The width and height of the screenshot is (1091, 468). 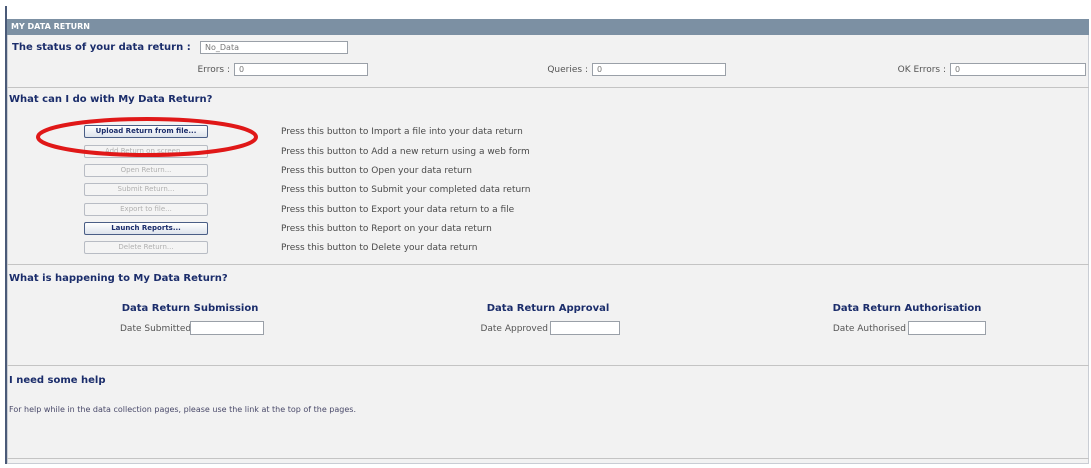 I want to click on progress-heading: What is happening to My Data Return?, so click(x=118, y=278).